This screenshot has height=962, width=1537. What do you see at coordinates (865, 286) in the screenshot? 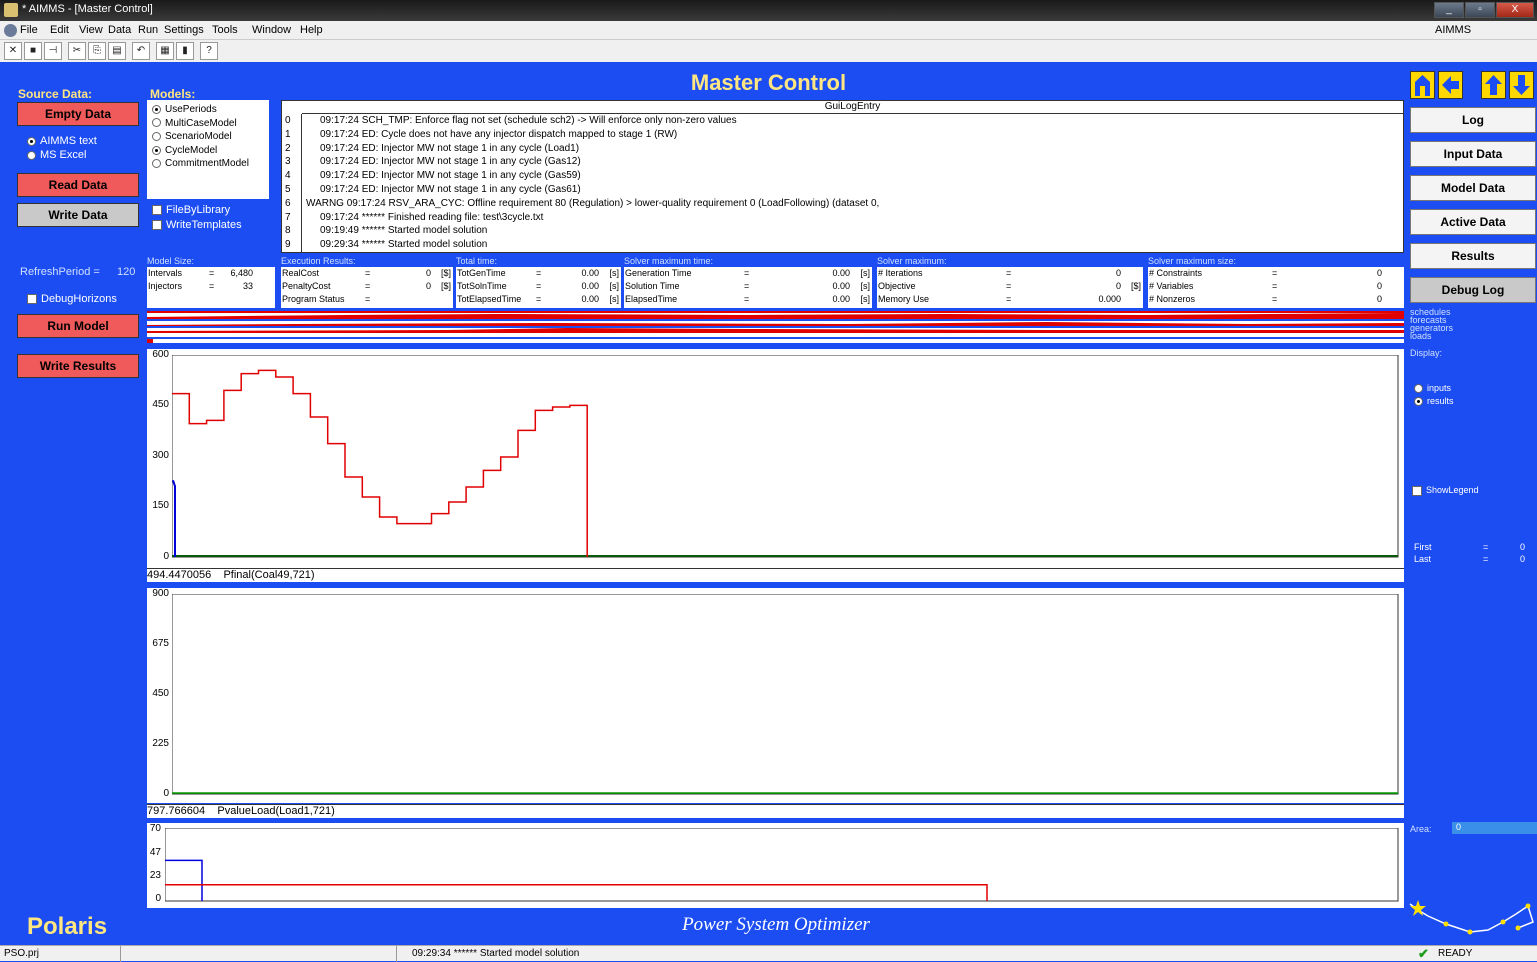
I see `stats-unit: [s]` at bounding box center [865, 286].